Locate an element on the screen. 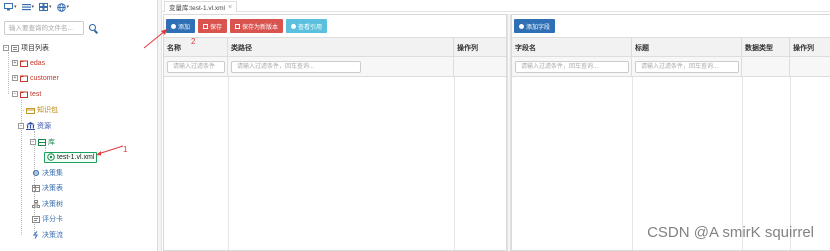 This screenshot has height=251, width=830. search-icon is located at coordinates (93, 28).